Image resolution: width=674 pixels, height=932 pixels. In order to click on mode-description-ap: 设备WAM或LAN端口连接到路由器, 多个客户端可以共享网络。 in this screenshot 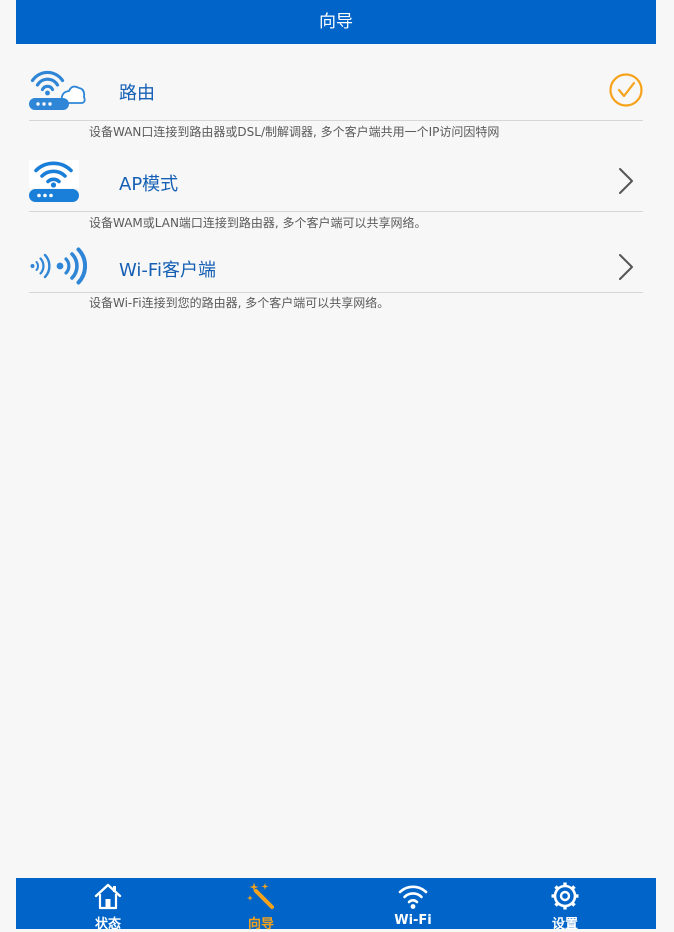, I will do `click(258, 223)`.